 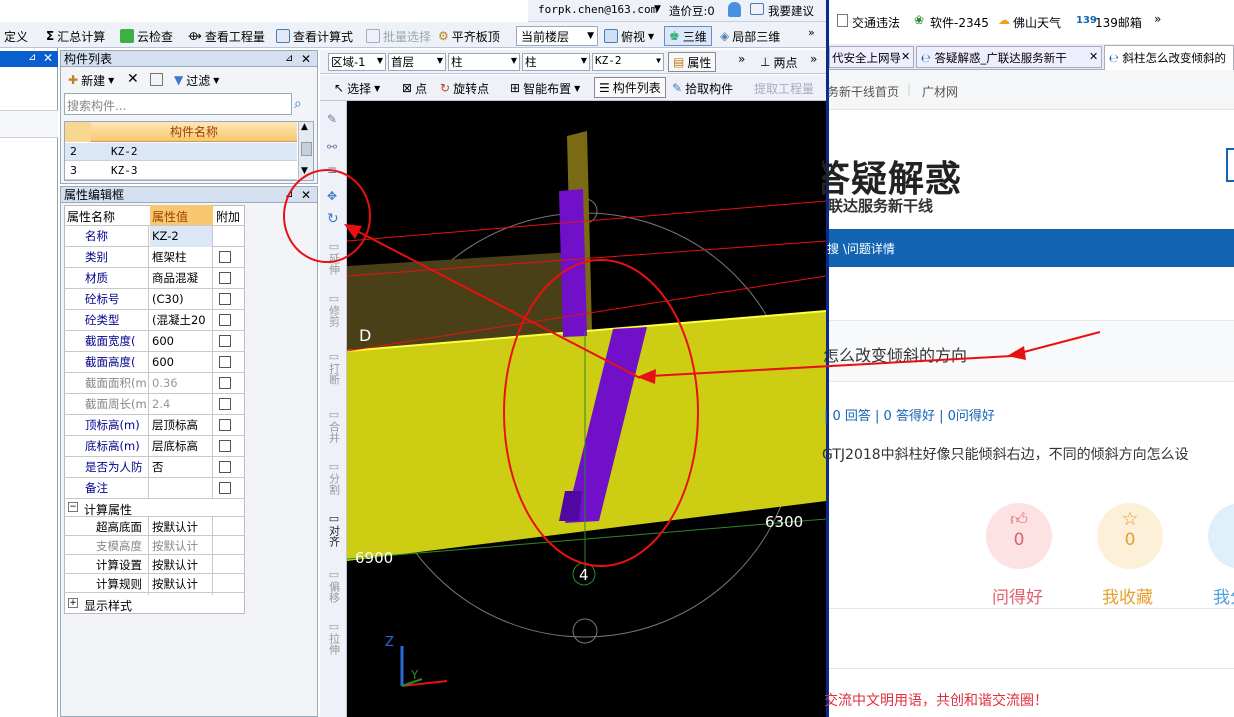 I want to click on bookmark-software: 软件-2345, so click(x=959, y=22).